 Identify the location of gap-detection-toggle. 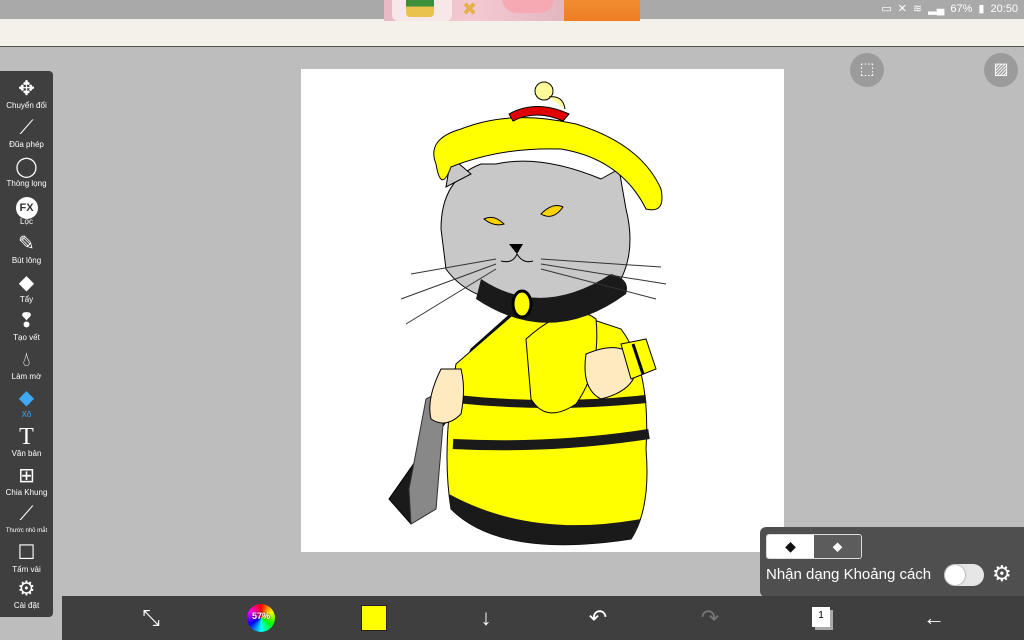
(964, 575).